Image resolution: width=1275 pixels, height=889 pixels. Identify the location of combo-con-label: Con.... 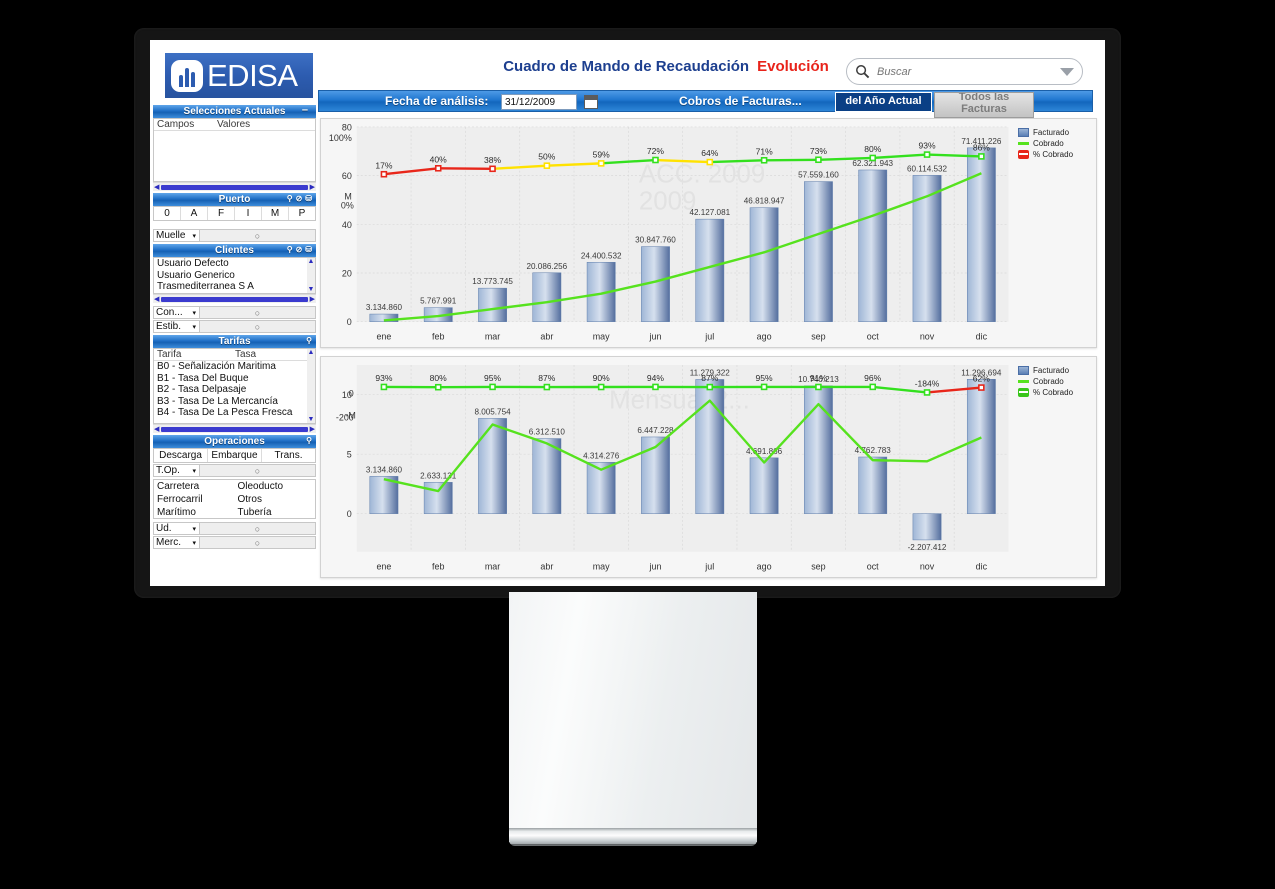
(169, 312).